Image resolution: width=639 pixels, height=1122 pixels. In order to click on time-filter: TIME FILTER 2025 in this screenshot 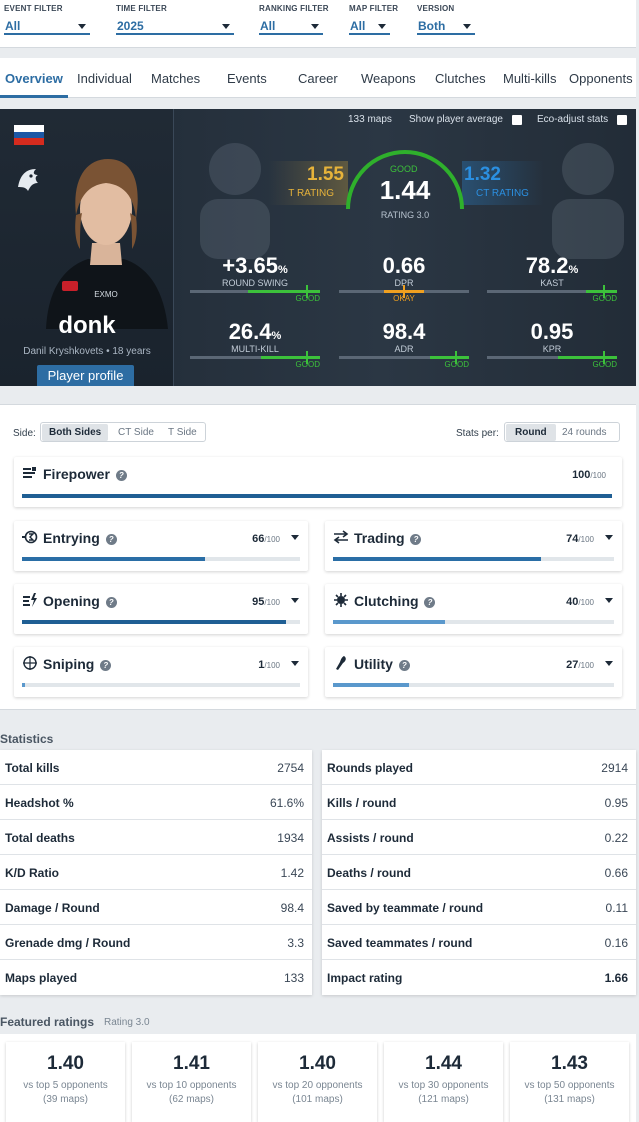, I will do `click(175, 19)`.